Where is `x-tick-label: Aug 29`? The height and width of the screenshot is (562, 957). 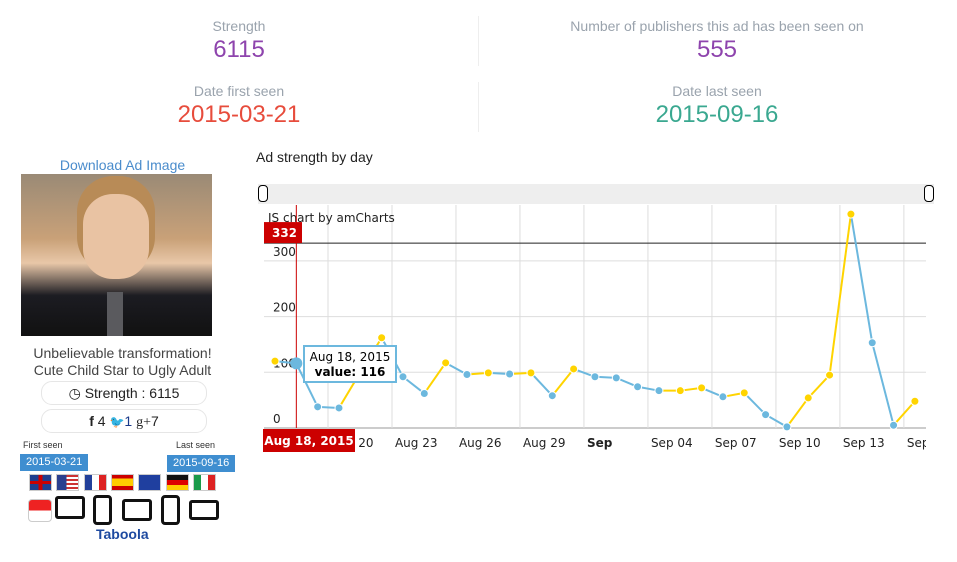 x-tick-label: Aug 29 is located at coordinates (544, 443).